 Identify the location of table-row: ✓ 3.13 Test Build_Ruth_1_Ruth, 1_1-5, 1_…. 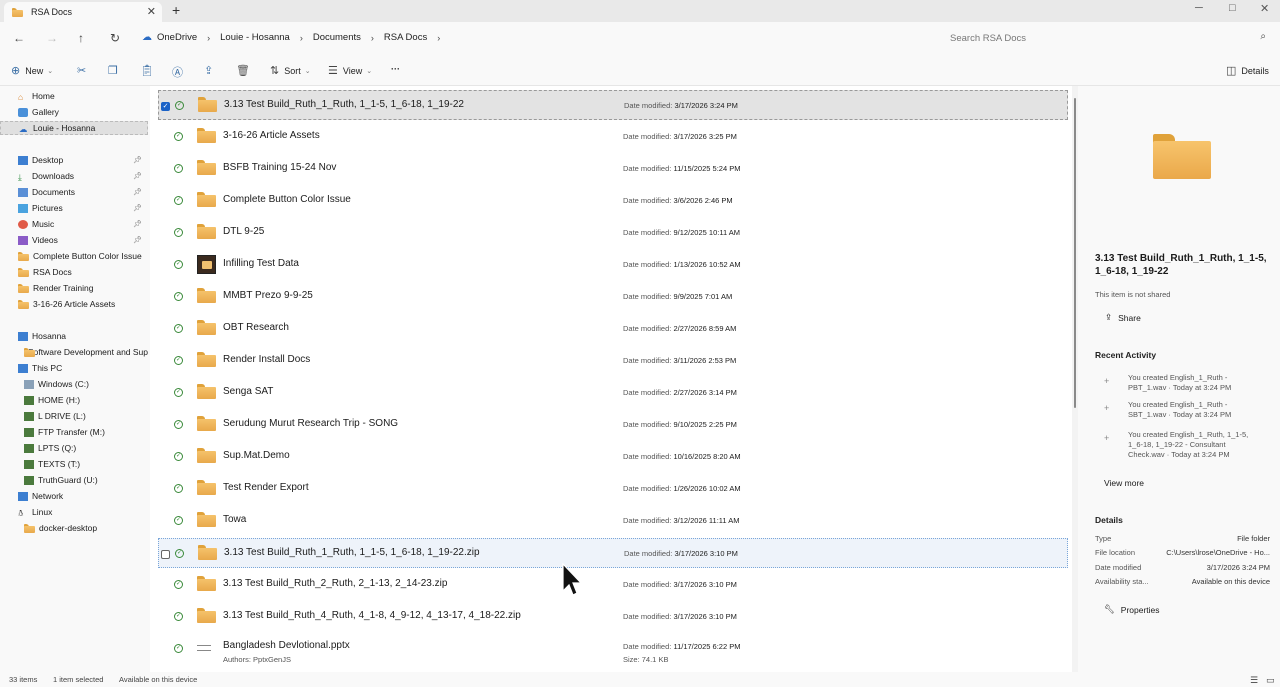
(613, 553).